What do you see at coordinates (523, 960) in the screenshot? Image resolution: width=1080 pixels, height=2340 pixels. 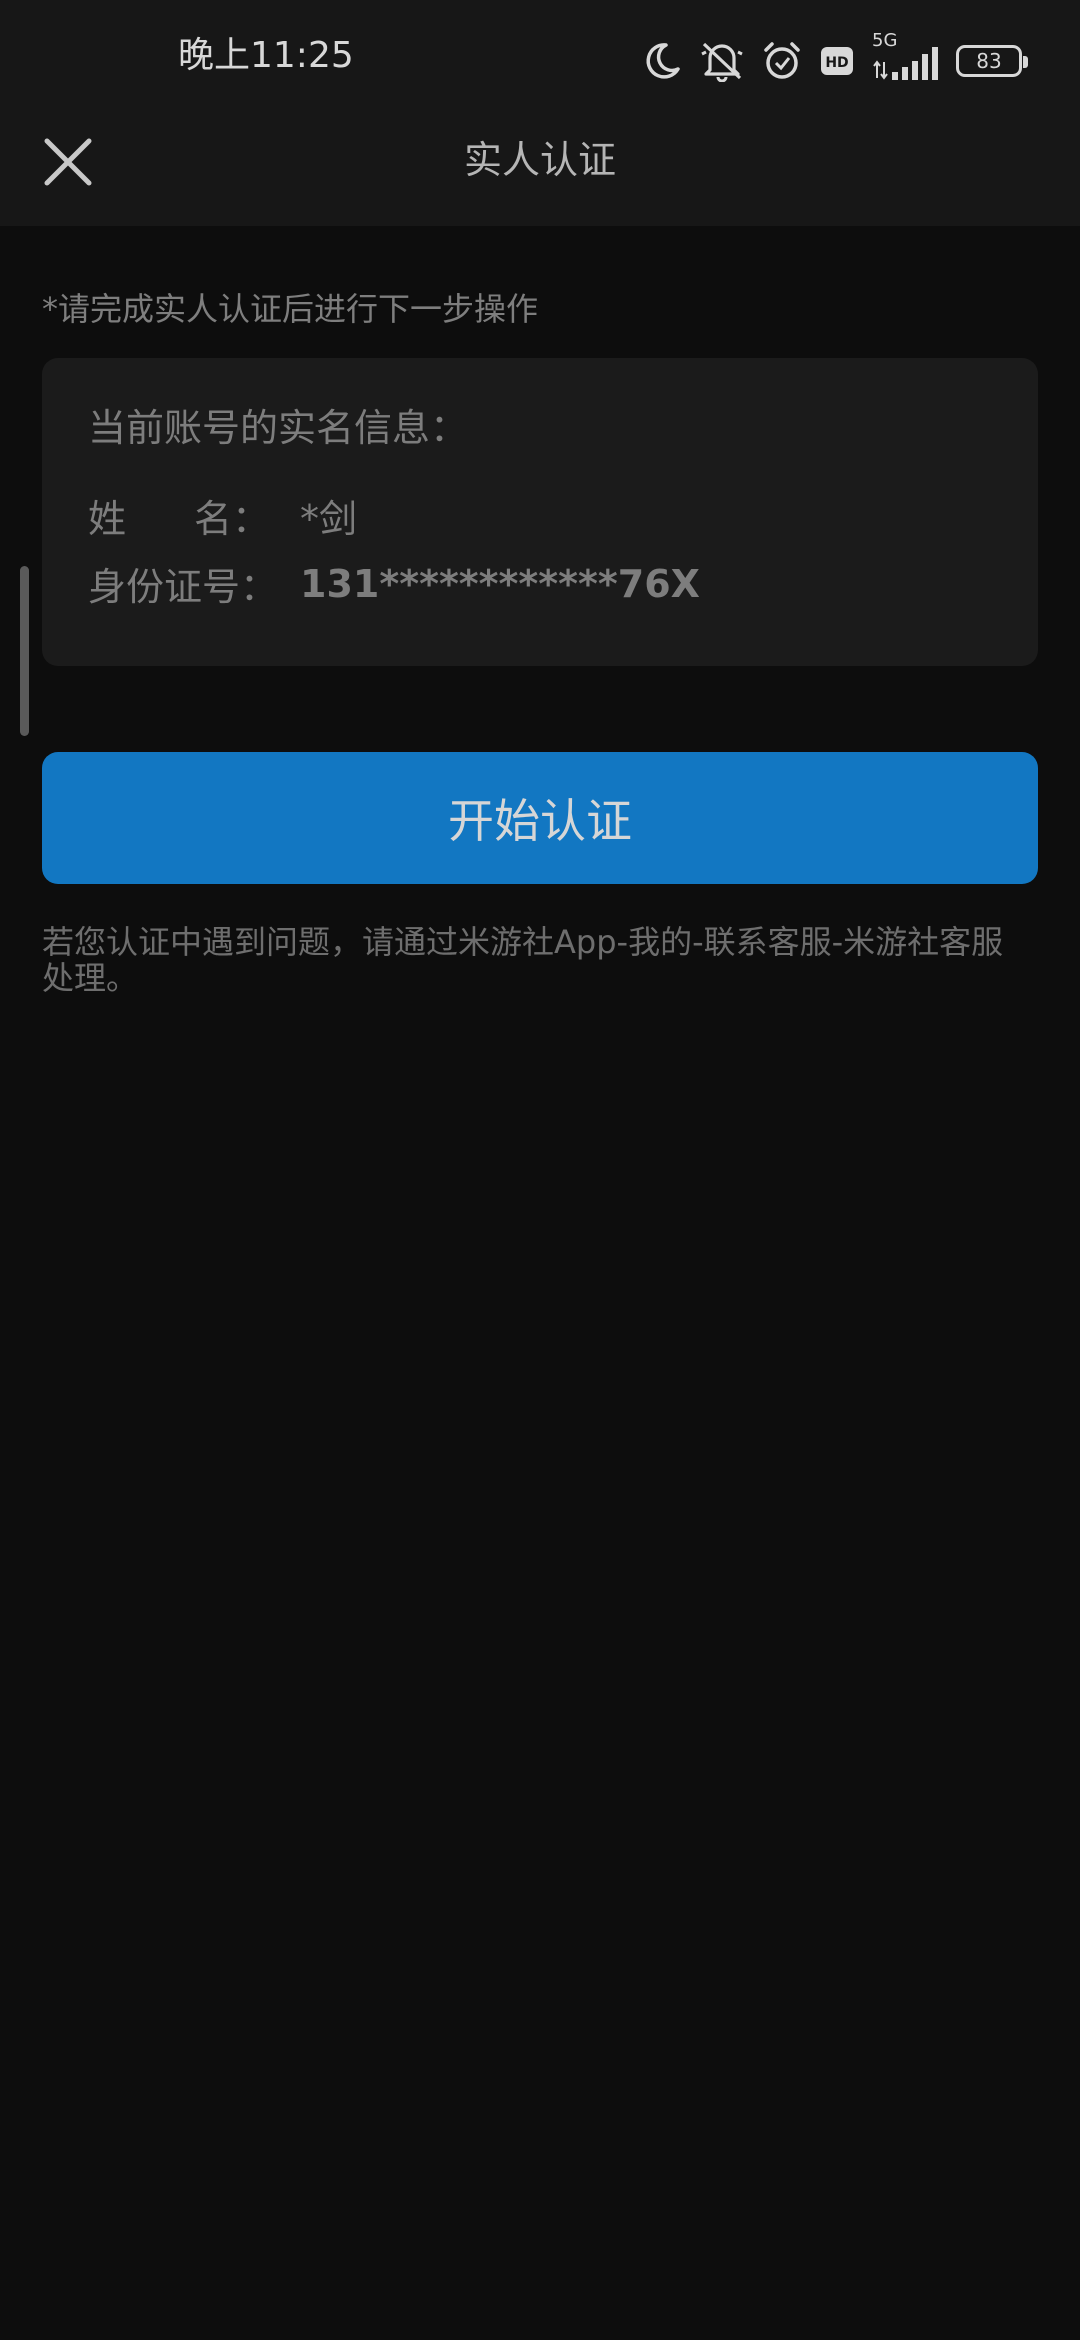 I see `help-text: 若您认证中遇到问题，请通过米游社App-我的-联系客服-米游社客服 处理。` at bounding box center [523, 960].